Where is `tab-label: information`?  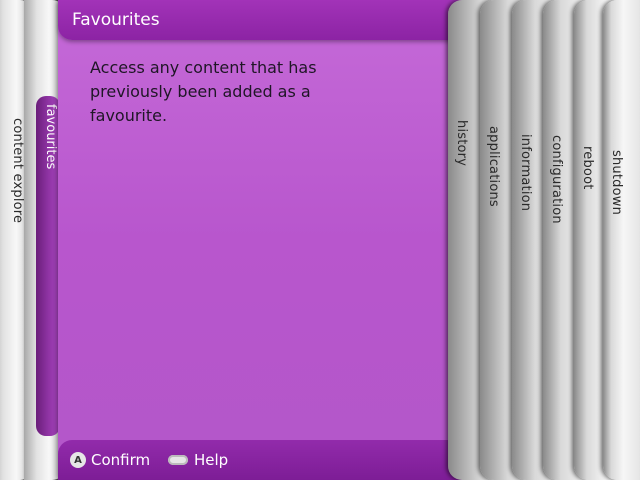
tab-label: information is located at coordinates (525, 173).